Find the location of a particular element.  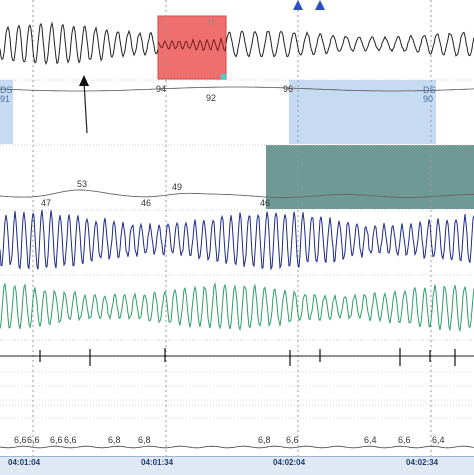

ds-left-value: 91 is located at coordinates (5, 99).